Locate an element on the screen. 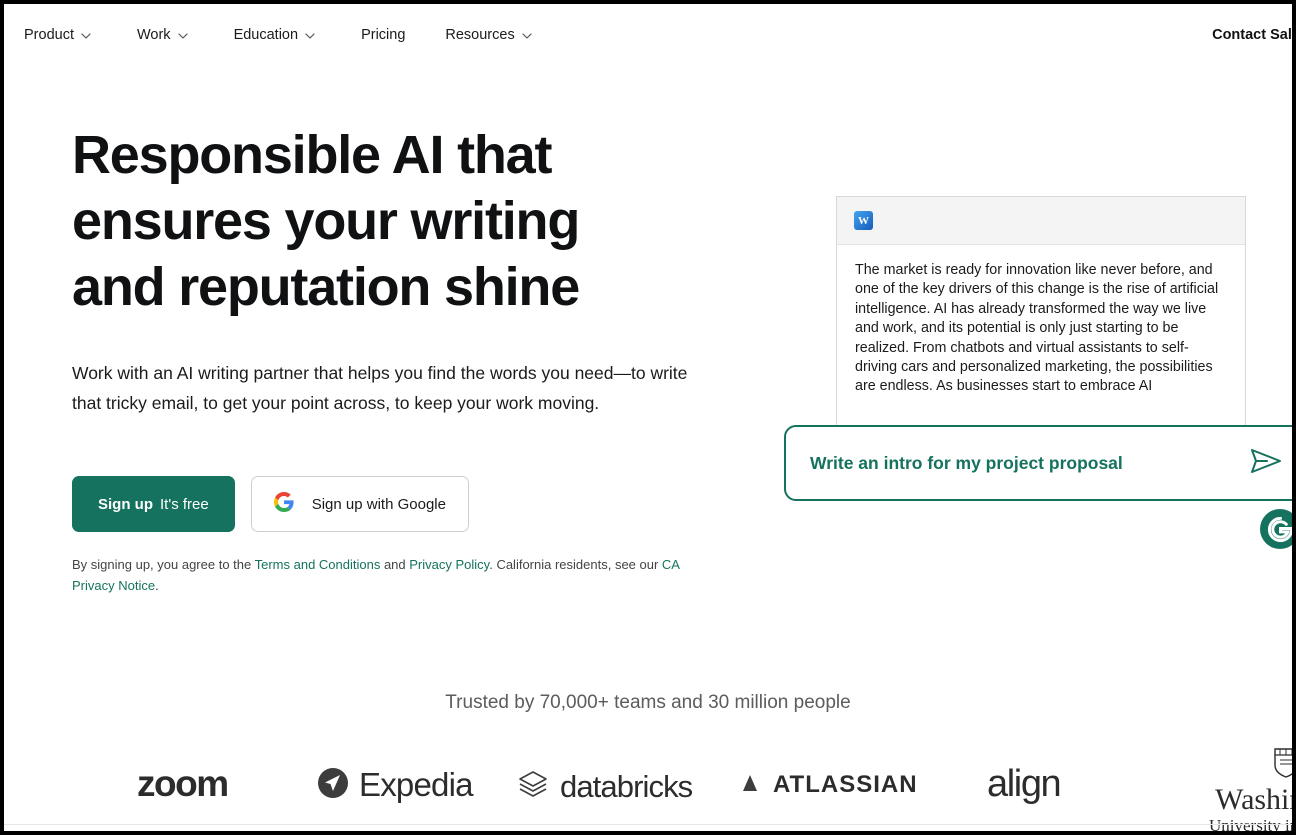 This screenshot has height=835, width=1296. databricks-label: databricks is located at coordinates (626, 786).